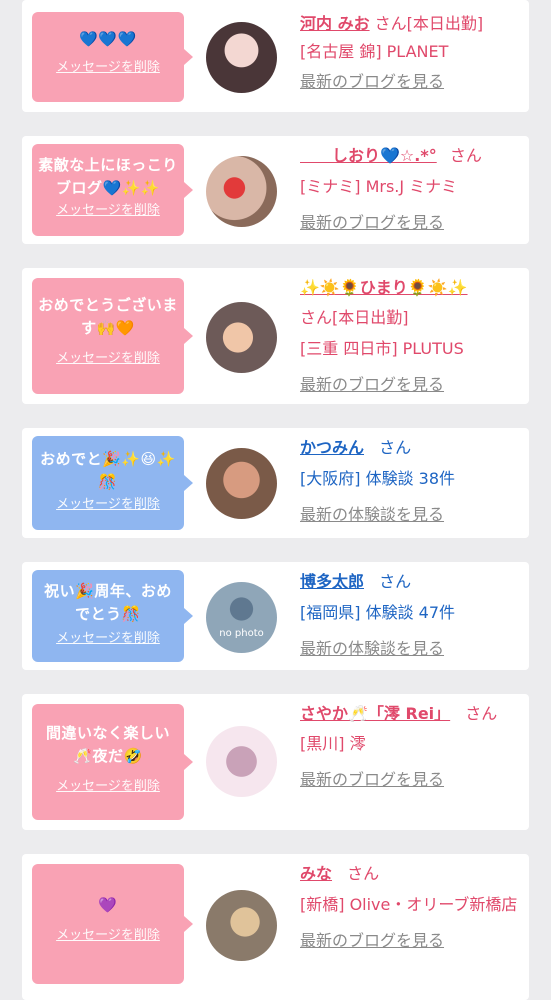 The image size is (551, 1000). Describe the element at coordinates (108, 316) in the screenshot. I see `message-text: おめでとうございます🙌🧡` at that location.